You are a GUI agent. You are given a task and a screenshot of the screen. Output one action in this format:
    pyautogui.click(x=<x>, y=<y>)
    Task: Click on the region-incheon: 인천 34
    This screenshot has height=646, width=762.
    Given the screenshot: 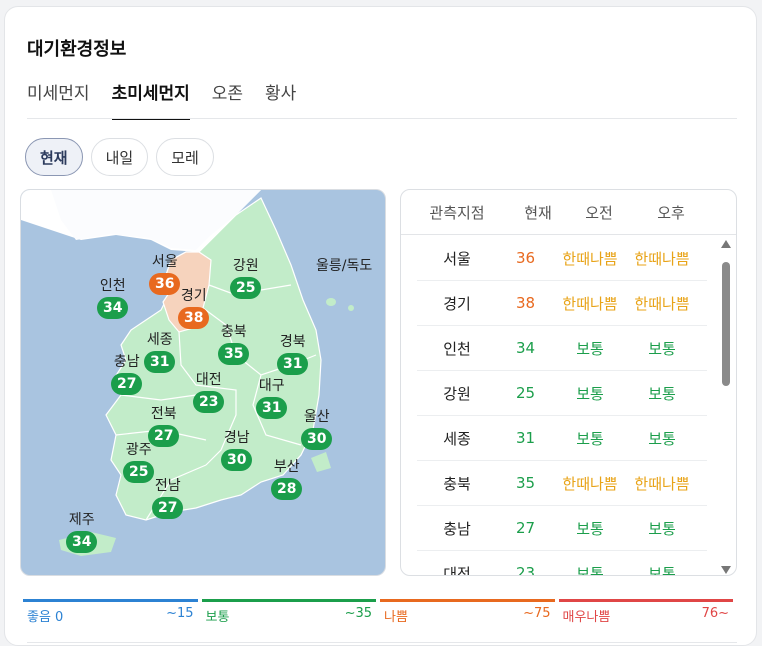 What is the action you would take?
    pyautogui.click(x=113, y=298)
    